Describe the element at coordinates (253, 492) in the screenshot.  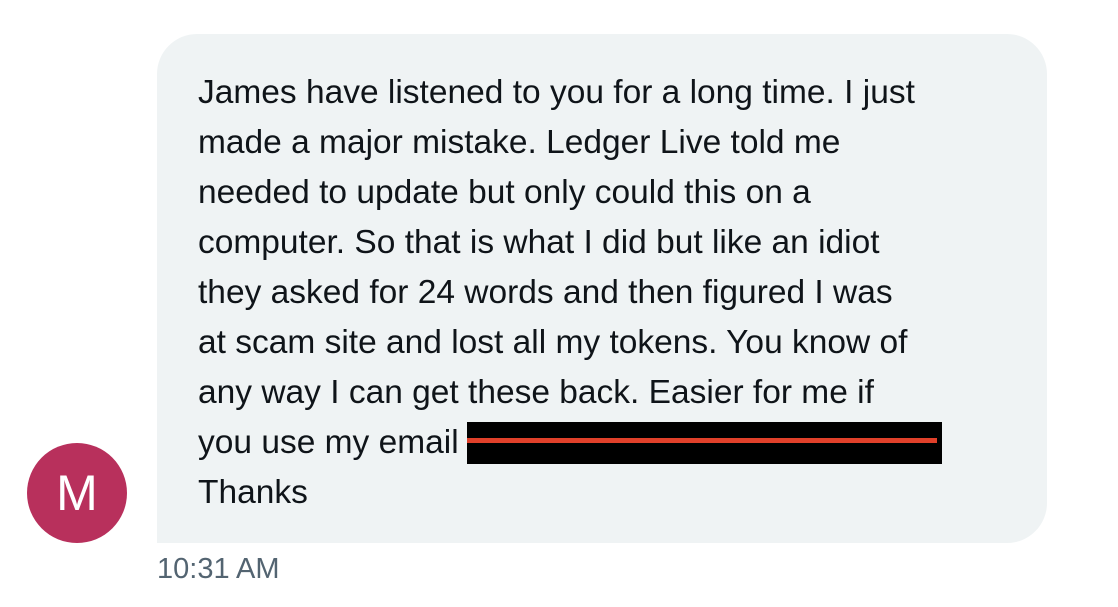
I see `message-line: Thanks` at that location.